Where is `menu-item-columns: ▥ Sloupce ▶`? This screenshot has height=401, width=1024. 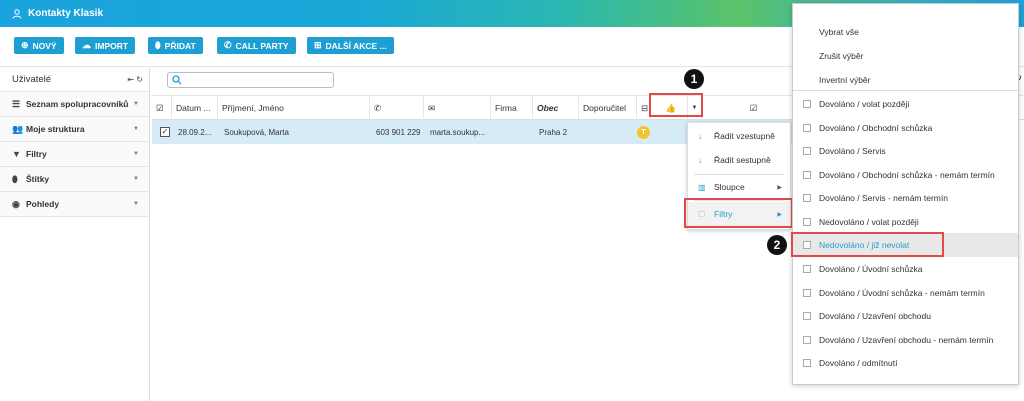
menu-item-columns: ▥ Sloupce ▶ is located at coordinates (739, 187).